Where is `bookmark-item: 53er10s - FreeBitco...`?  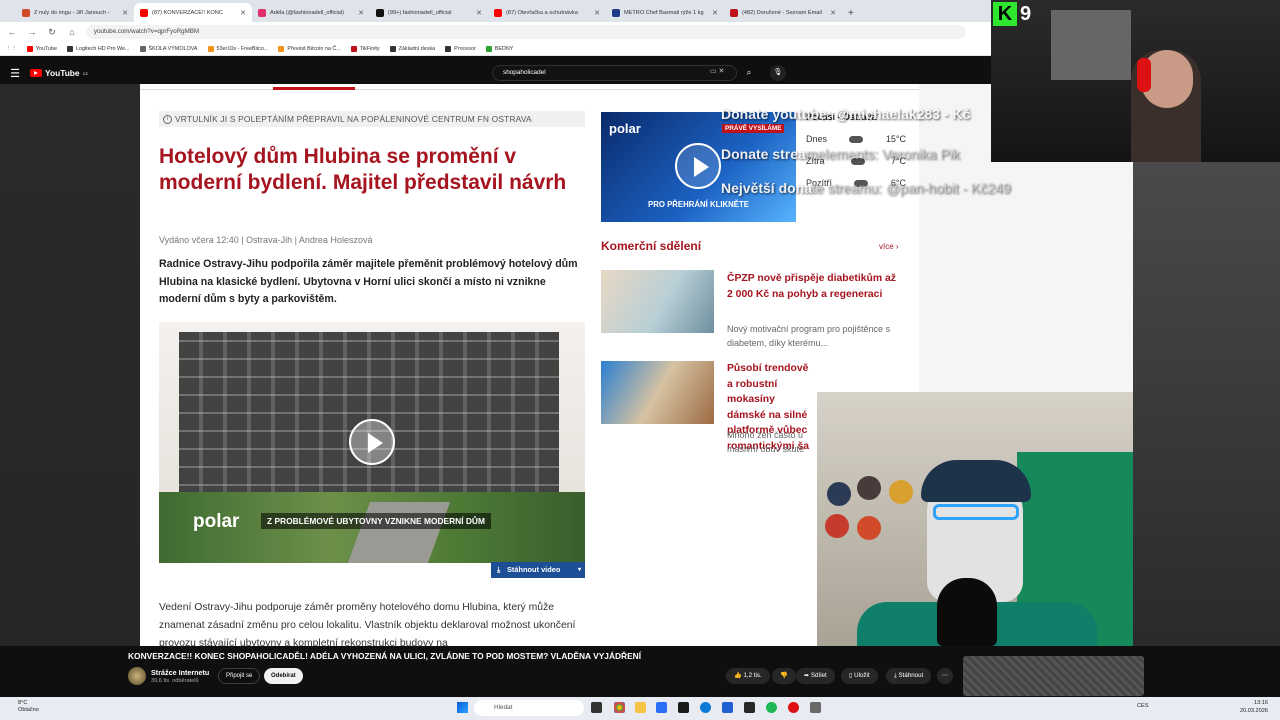 bookmark-item: 53er10s - FreeBitco... is located at coordinates (237, 48).